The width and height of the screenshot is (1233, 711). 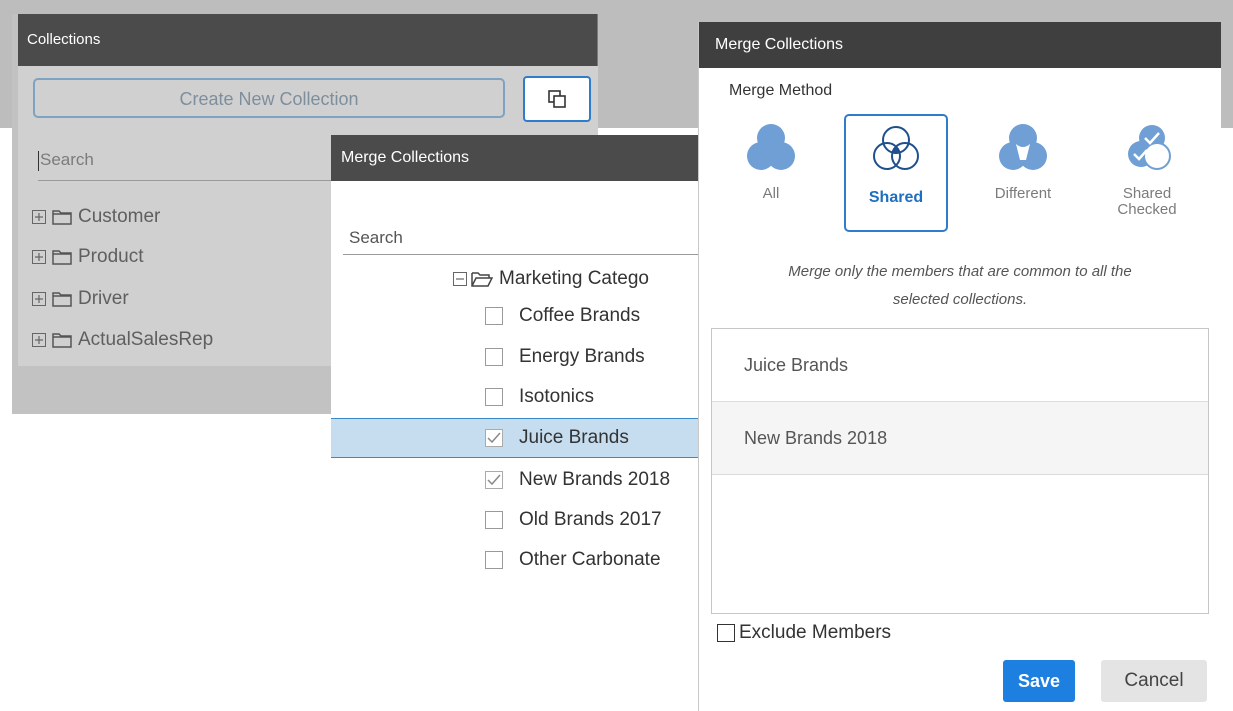 What do you see at coordinates (1147, 148) in the screenshot?
I see `venn-shared-checked-icon` at bounding box center [1147, 148].